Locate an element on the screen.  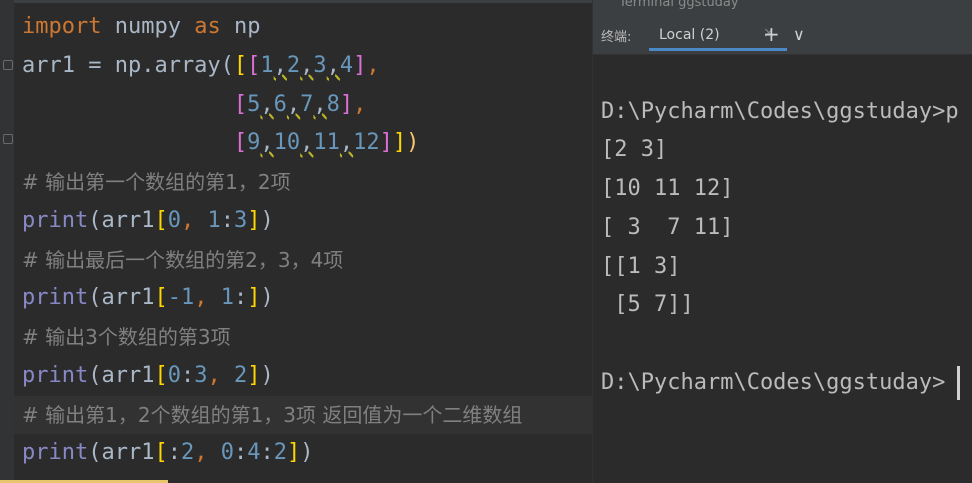
fold-close-icon is located at coordinates (8, 139).